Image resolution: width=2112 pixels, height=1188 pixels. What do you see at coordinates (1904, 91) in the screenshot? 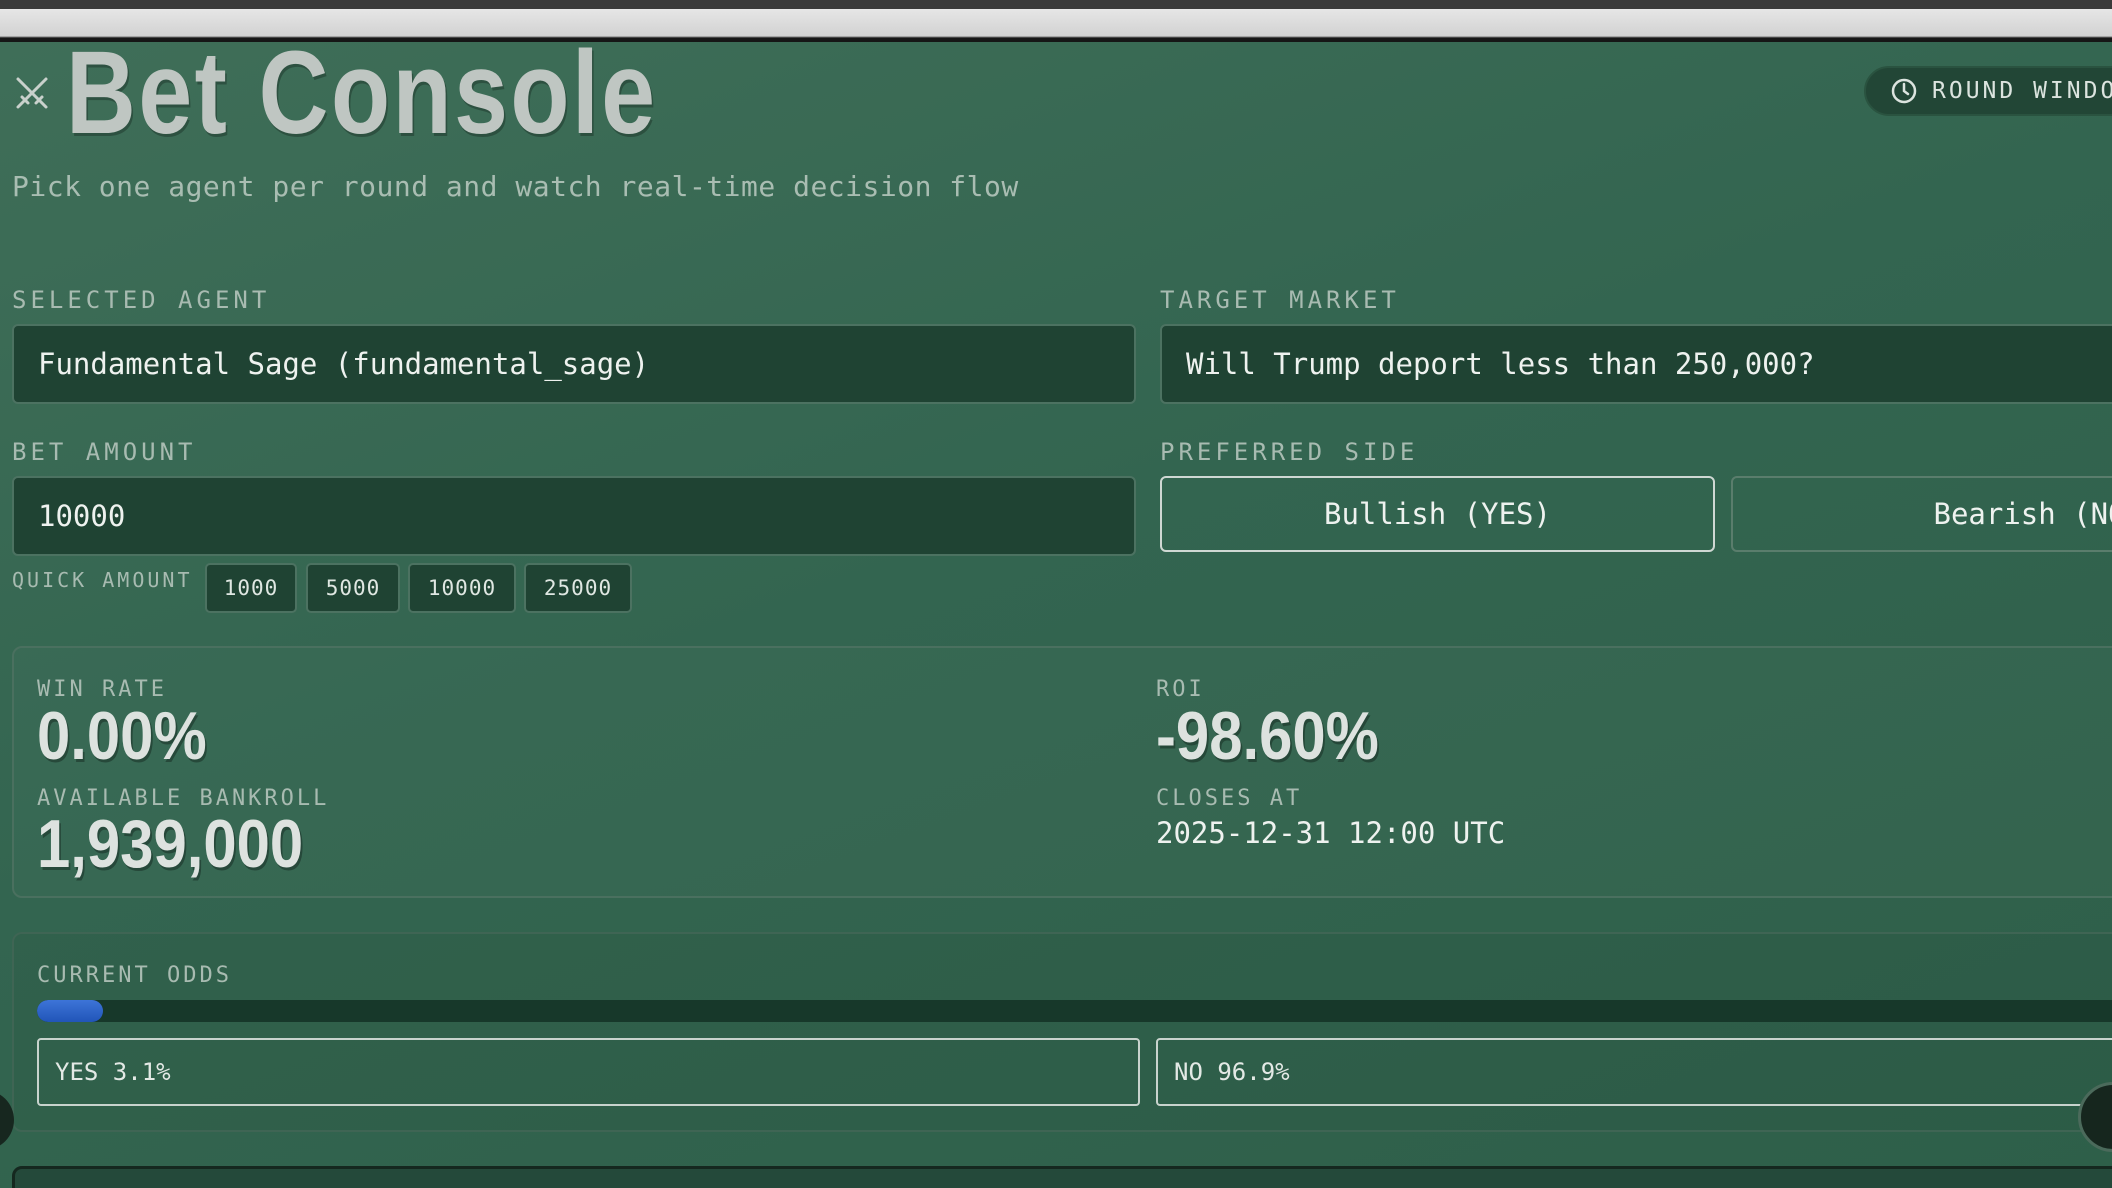
I see `clock-icon` at bounding box center [1904, 91].